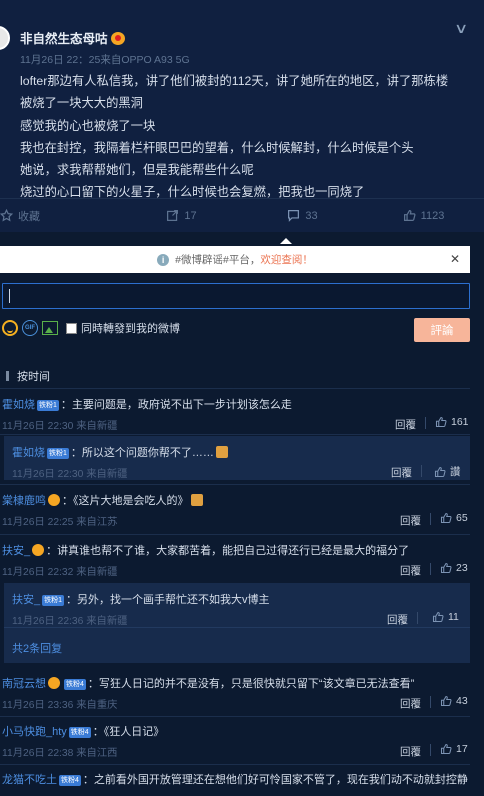  I want to click on comment-line: 棠棣鹿鸣 ：《这片大地是会吃人的》, so click(102, 500).